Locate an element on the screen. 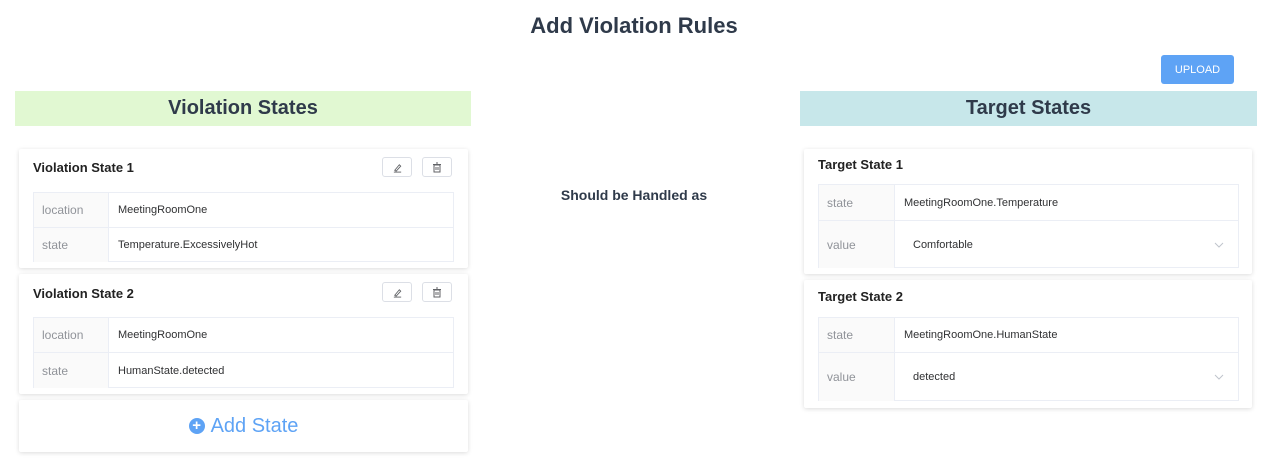  add-state-label: Add State is located at coordinates (254, 425).